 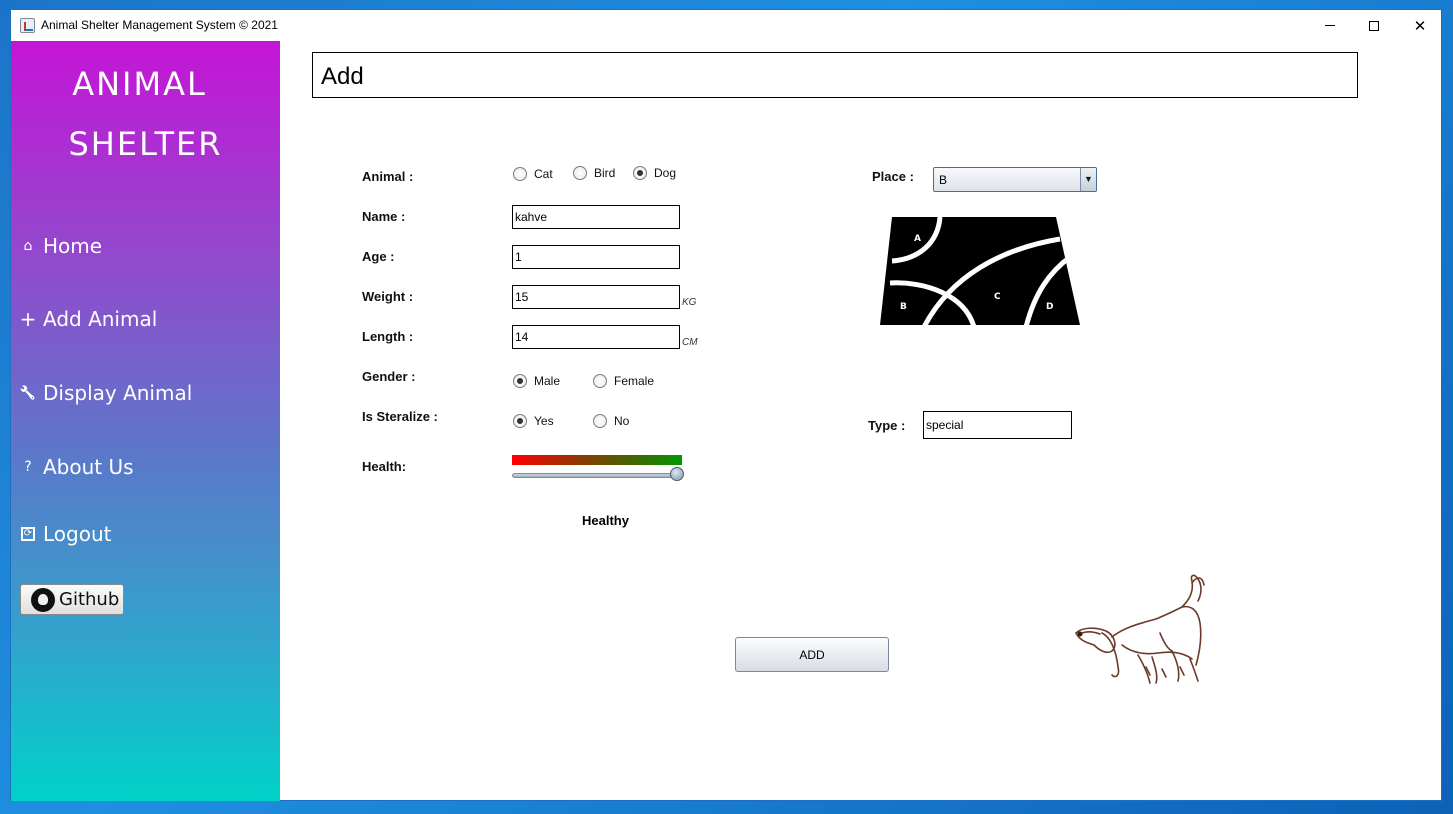 I want to click on animal-radio-dog: Dog, so click(x=654, y=173).